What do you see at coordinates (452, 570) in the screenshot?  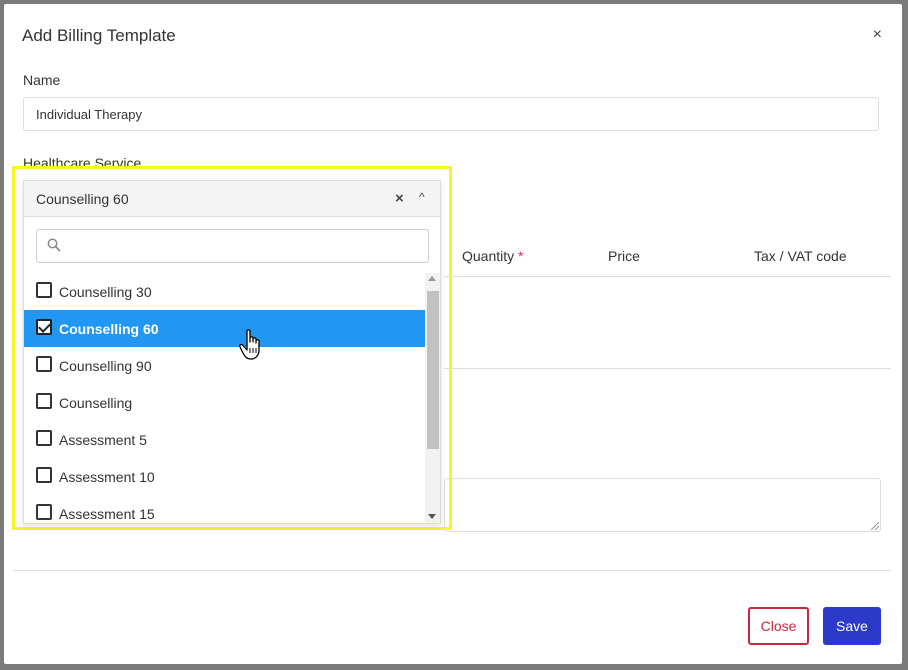 I see `footer-divider` at bounding box center [452, 570].